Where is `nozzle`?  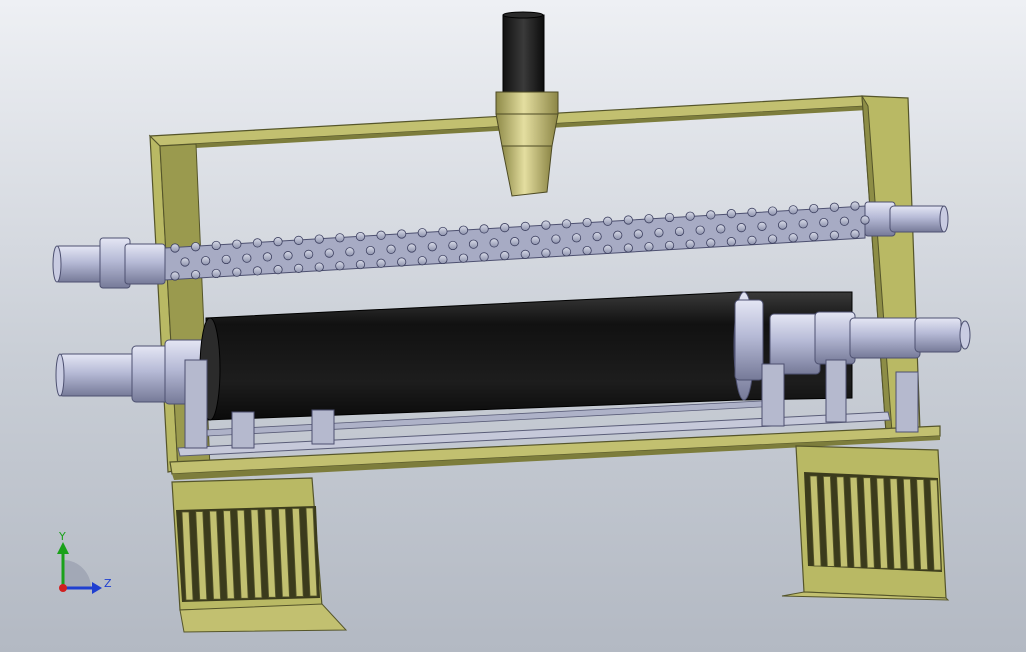
nozzle is located at coordinates (527, 104).